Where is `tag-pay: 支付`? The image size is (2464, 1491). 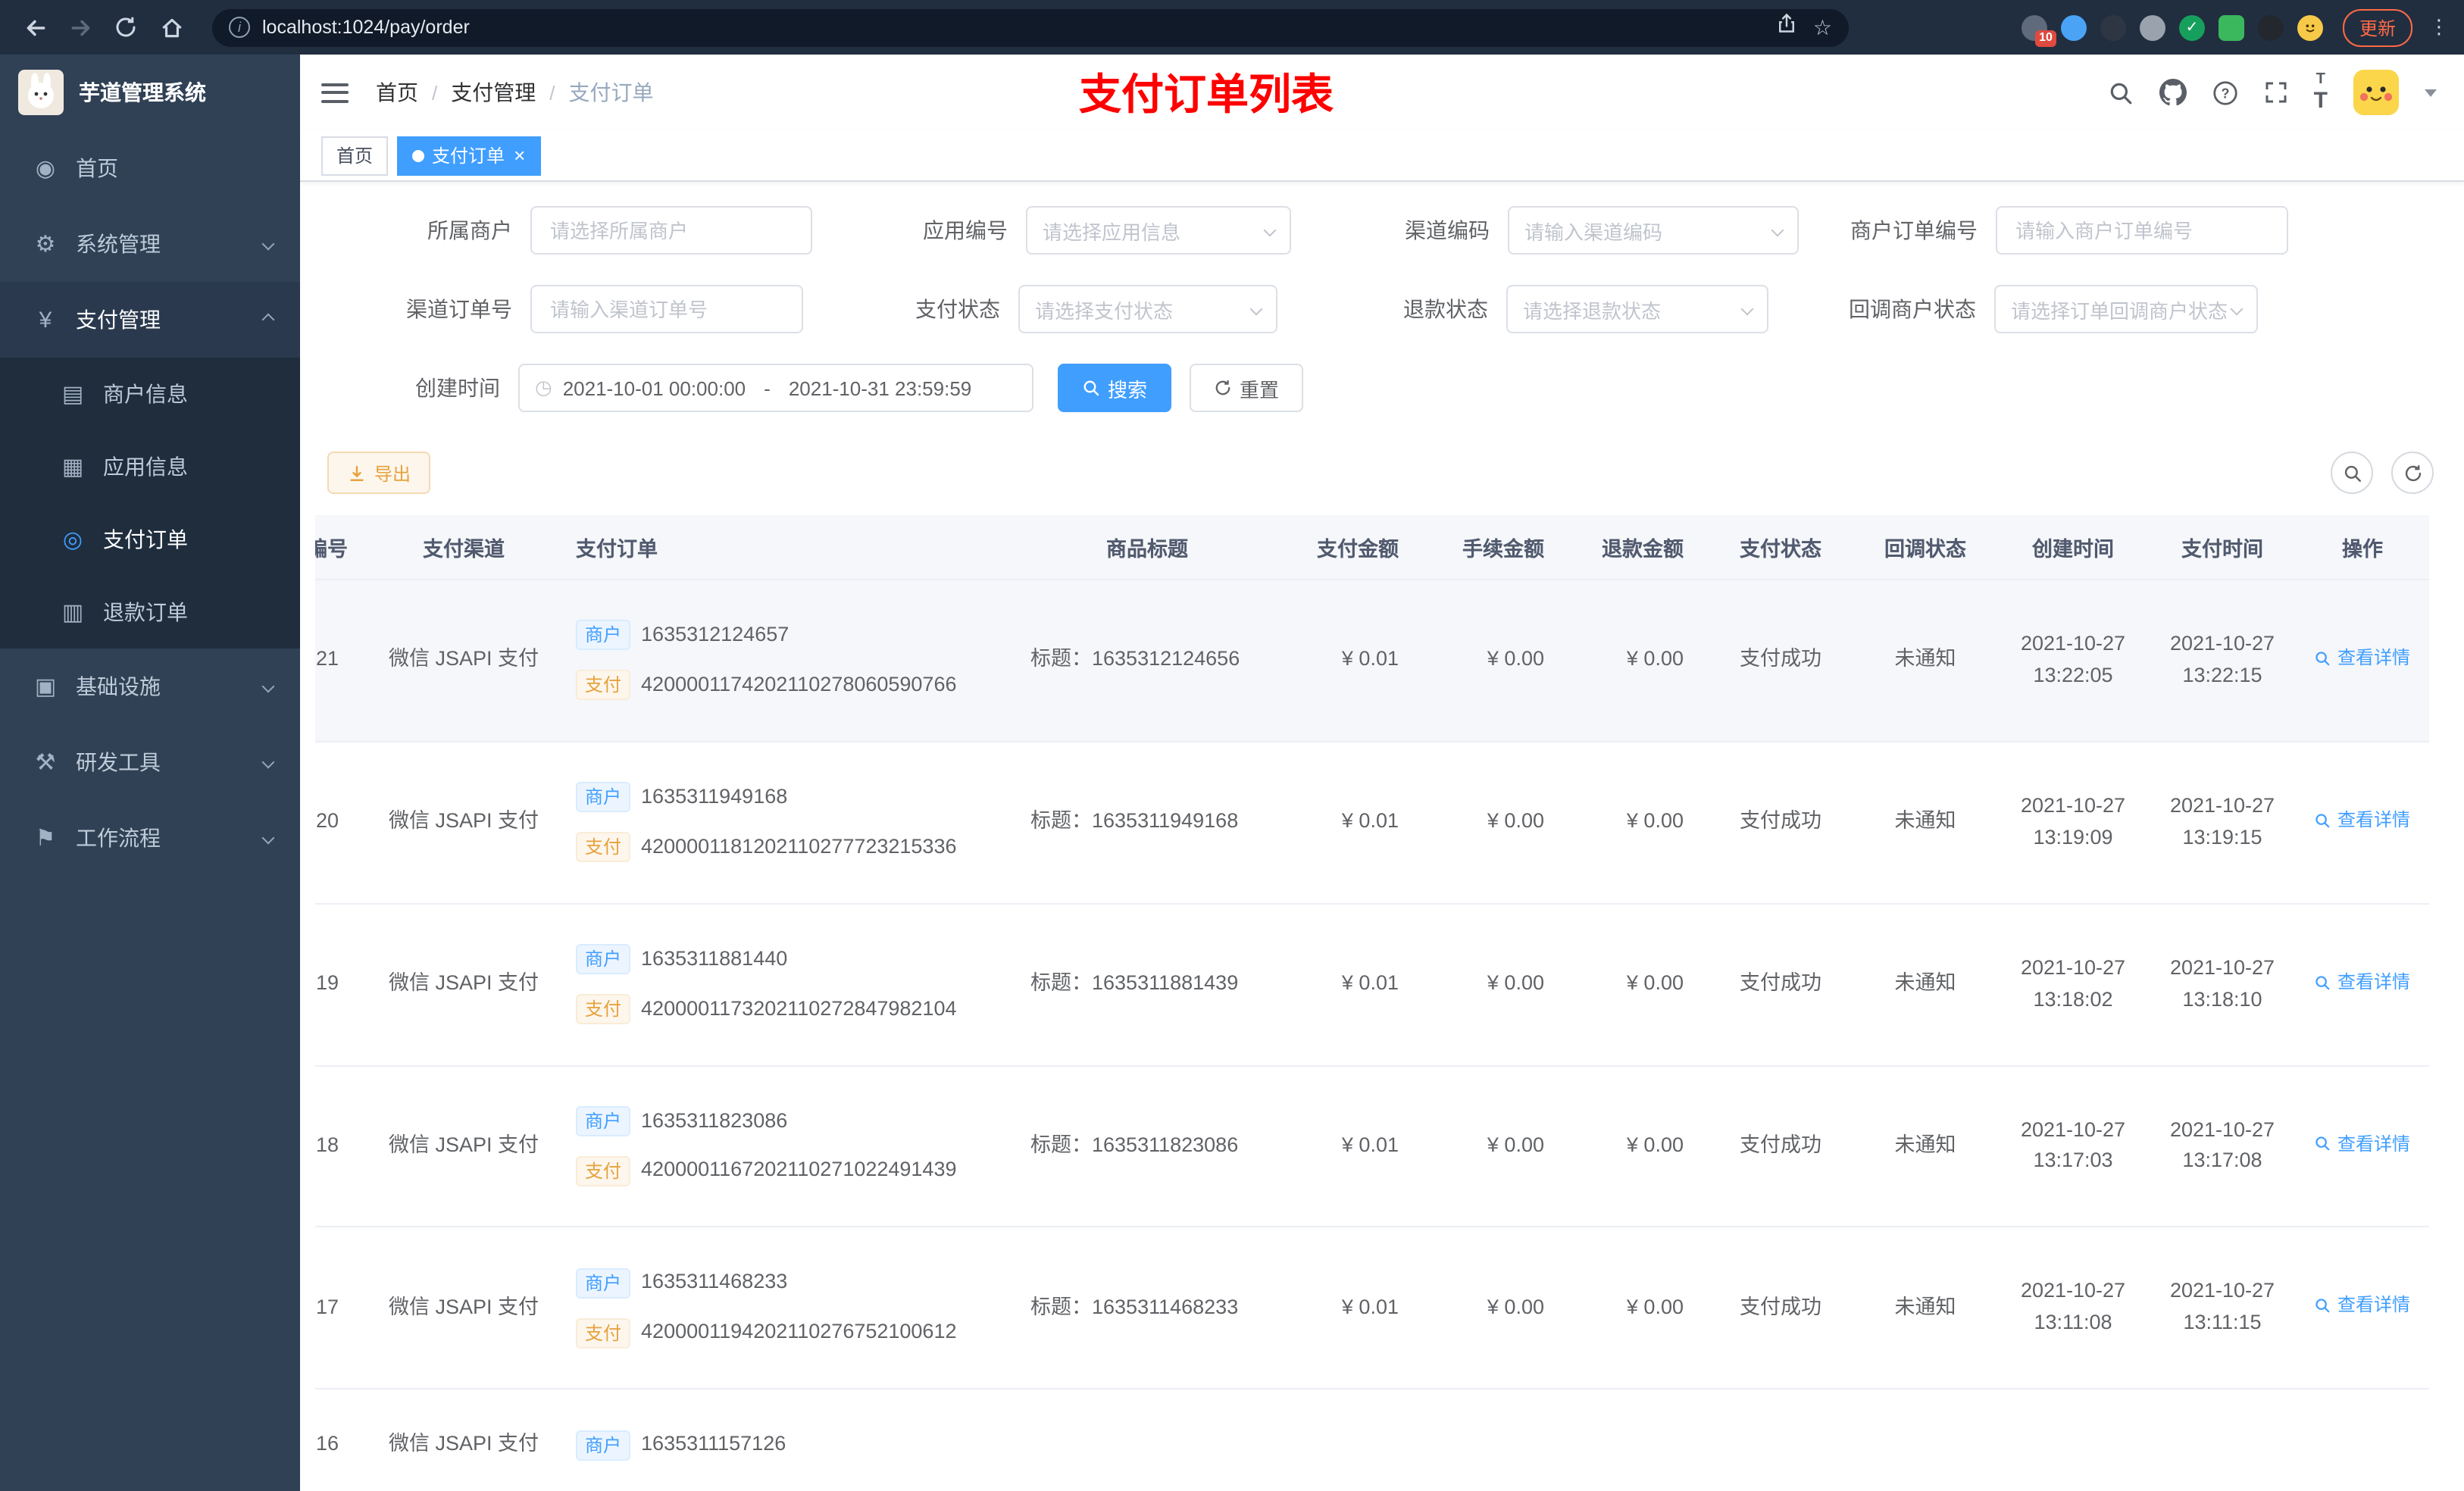
tag-pay: 支付 is located at coordinates (603, 1009).